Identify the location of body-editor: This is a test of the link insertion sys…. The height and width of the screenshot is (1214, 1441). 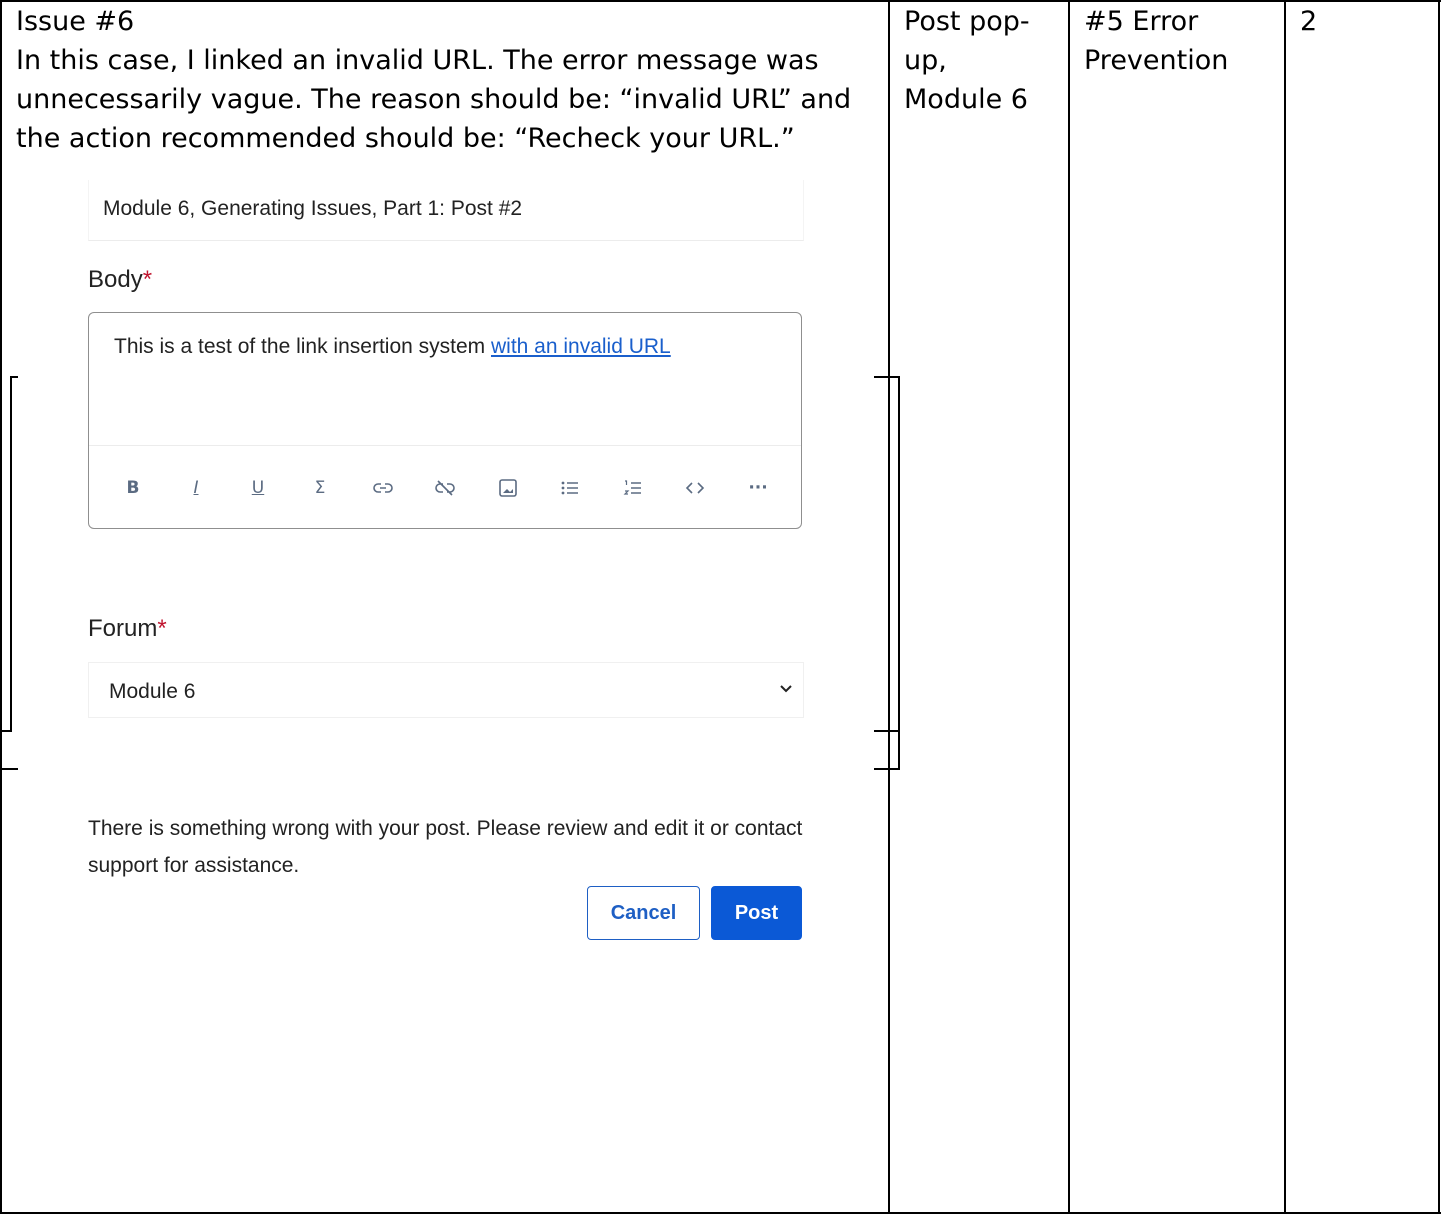
(445, 420).